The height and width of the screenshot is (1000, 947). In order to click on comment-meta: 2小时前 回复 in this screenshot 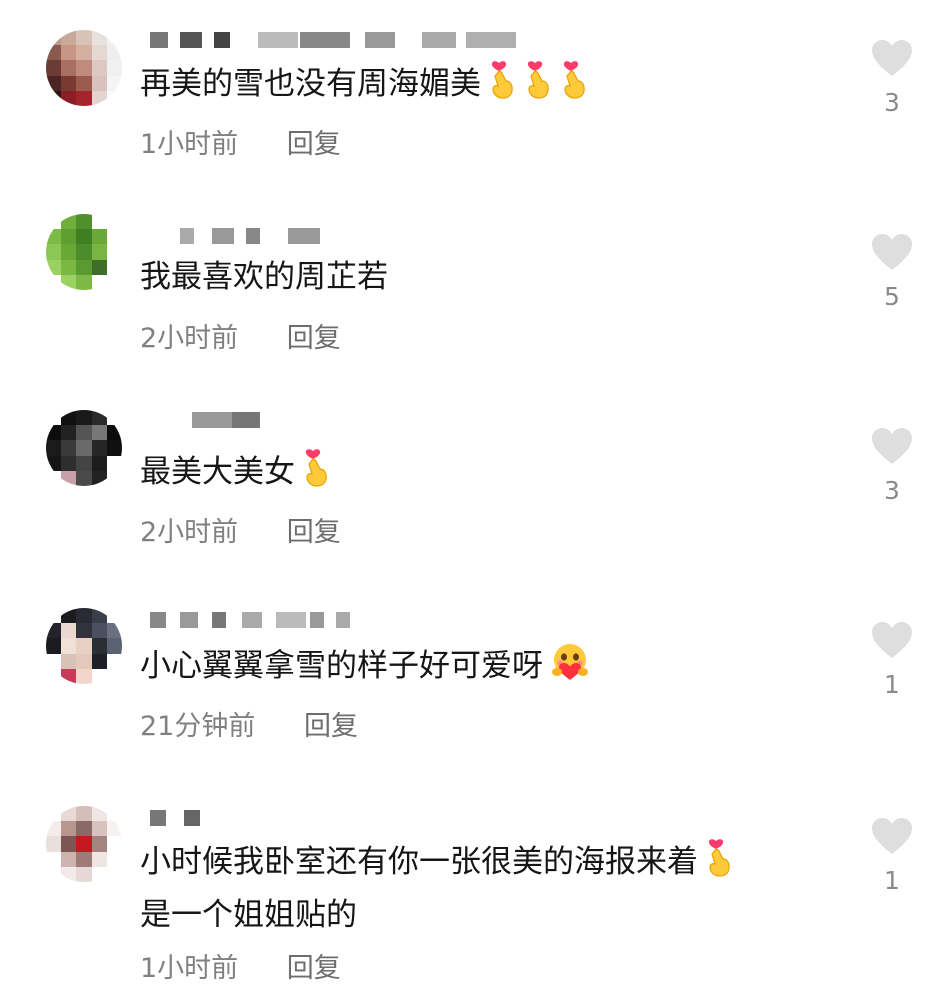, I will do `click(240, 335)`.